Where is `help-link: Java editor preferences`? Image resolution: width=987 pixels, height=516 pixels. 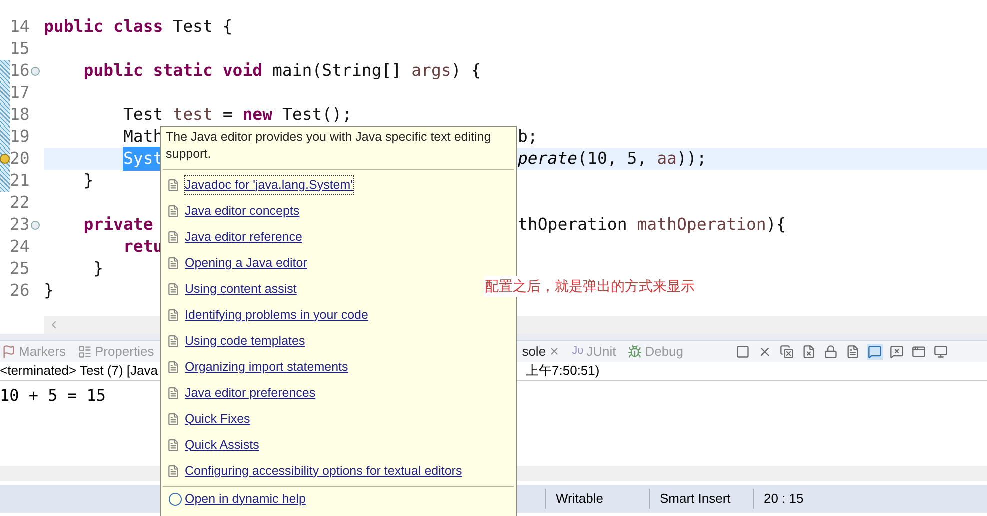 help-link: Java editor preferences is located at coordinates (250, 393).